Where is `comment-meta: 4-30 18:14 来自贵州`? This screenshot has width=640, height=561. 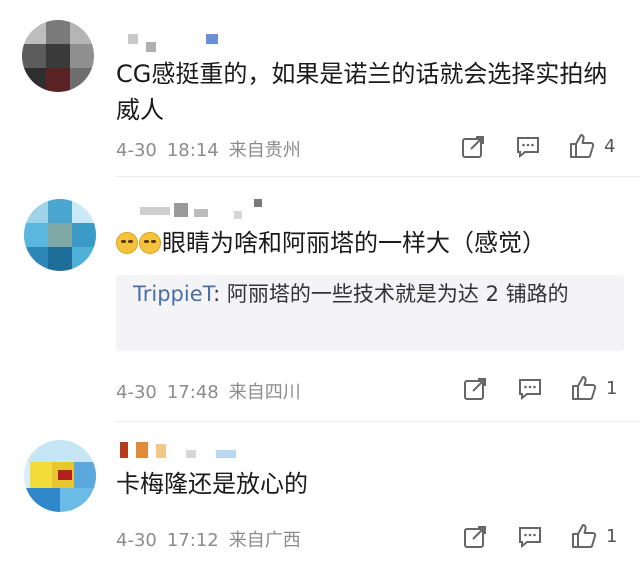
comment-meta: 4-30 18:14 来自贵州 is located at coordinates (213, 149).